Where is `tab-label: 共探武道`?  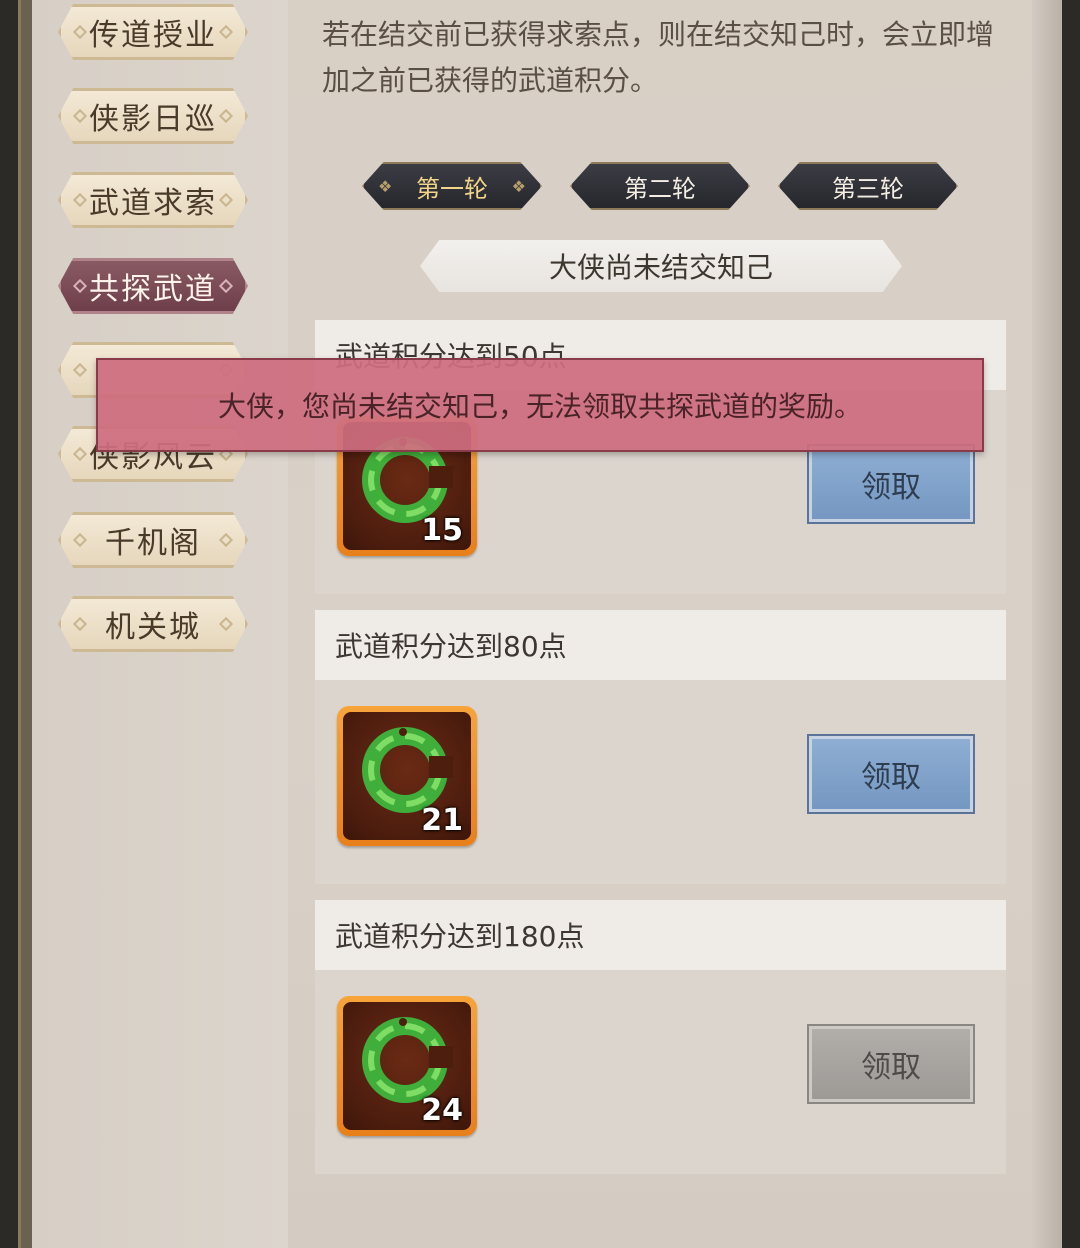
tab-label: 共探武道 is located at coordinates (153, 289).